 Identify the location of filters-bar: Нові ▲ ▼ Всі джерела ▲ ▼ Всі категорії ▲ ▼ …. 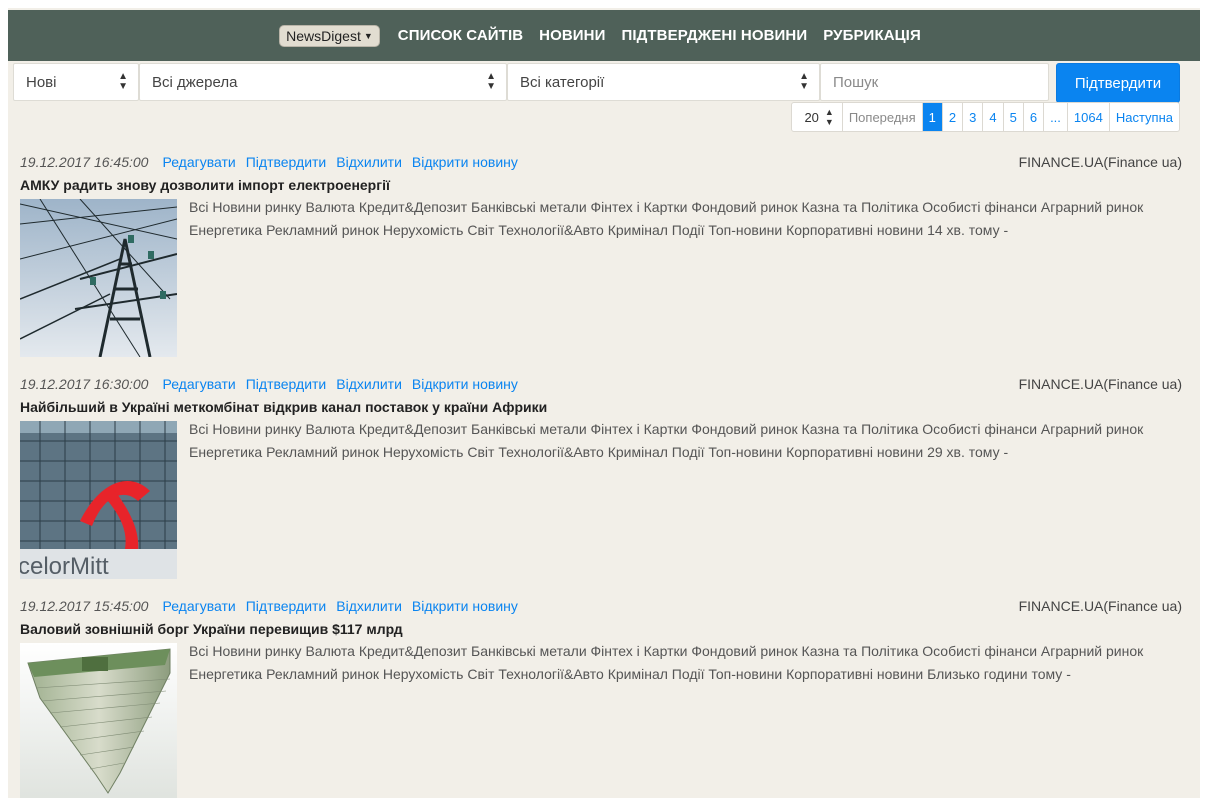
(599, 83).